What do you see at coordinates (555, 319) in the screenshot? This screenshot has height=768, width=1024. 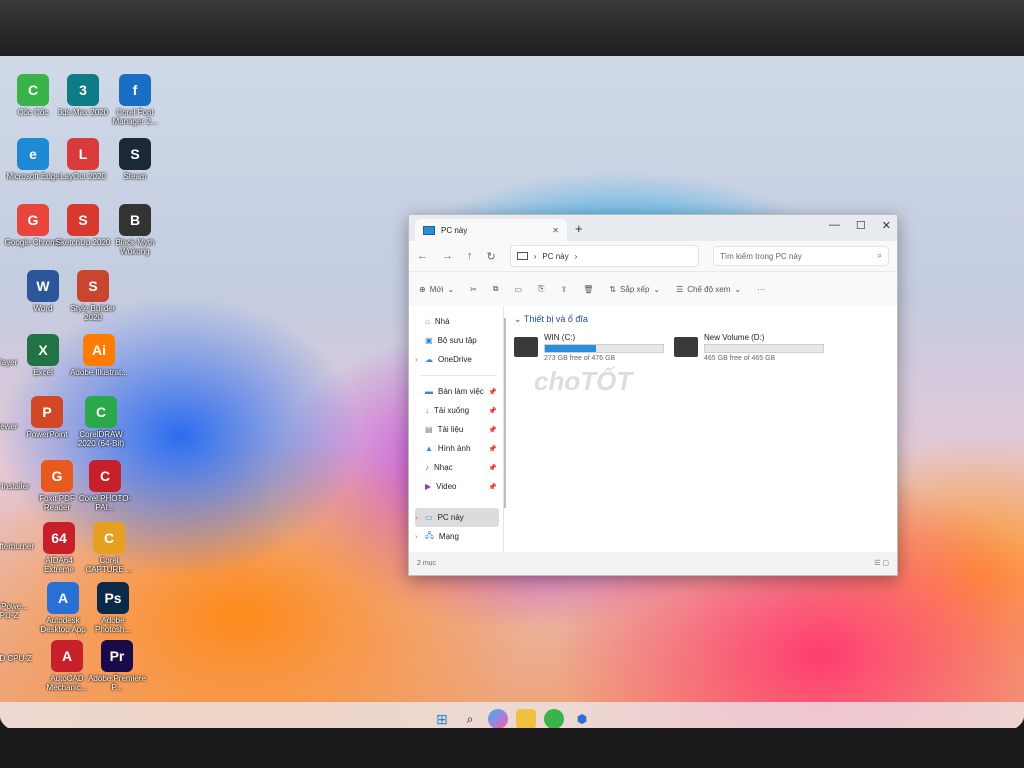 I see `group-title: Thiết bị và ổ đĩa` at bounding box center [555, 319].